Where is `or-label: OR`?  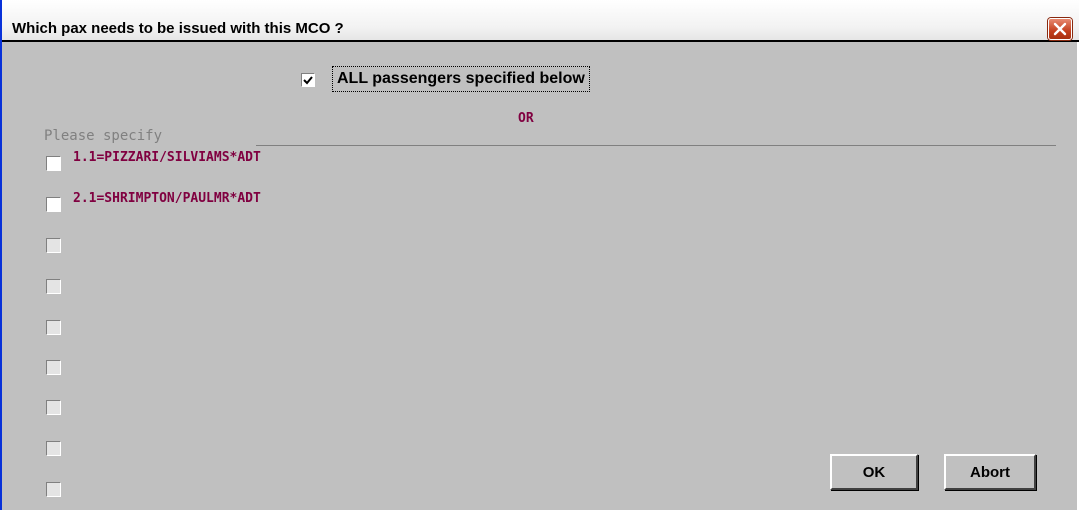
or-label: OR is located at coordinates (526, 118).